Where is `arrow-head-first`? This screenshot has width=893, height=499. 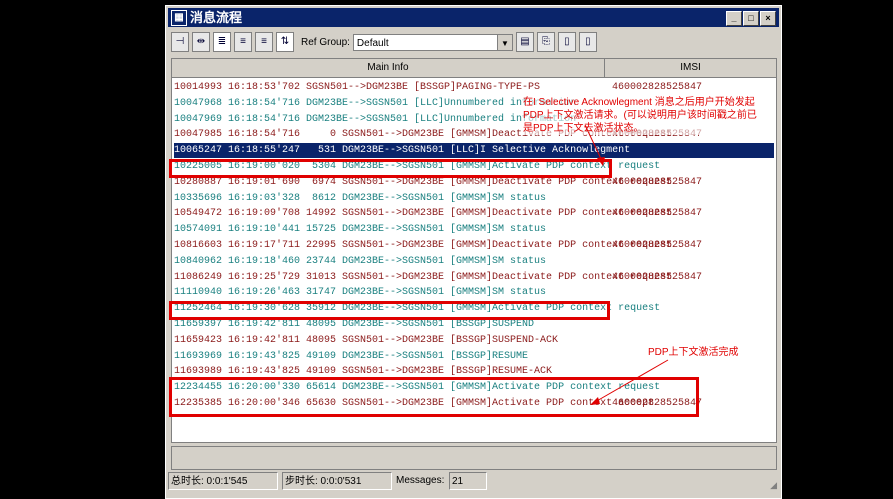
arrow-head-first is located at coordinates (601, 161).